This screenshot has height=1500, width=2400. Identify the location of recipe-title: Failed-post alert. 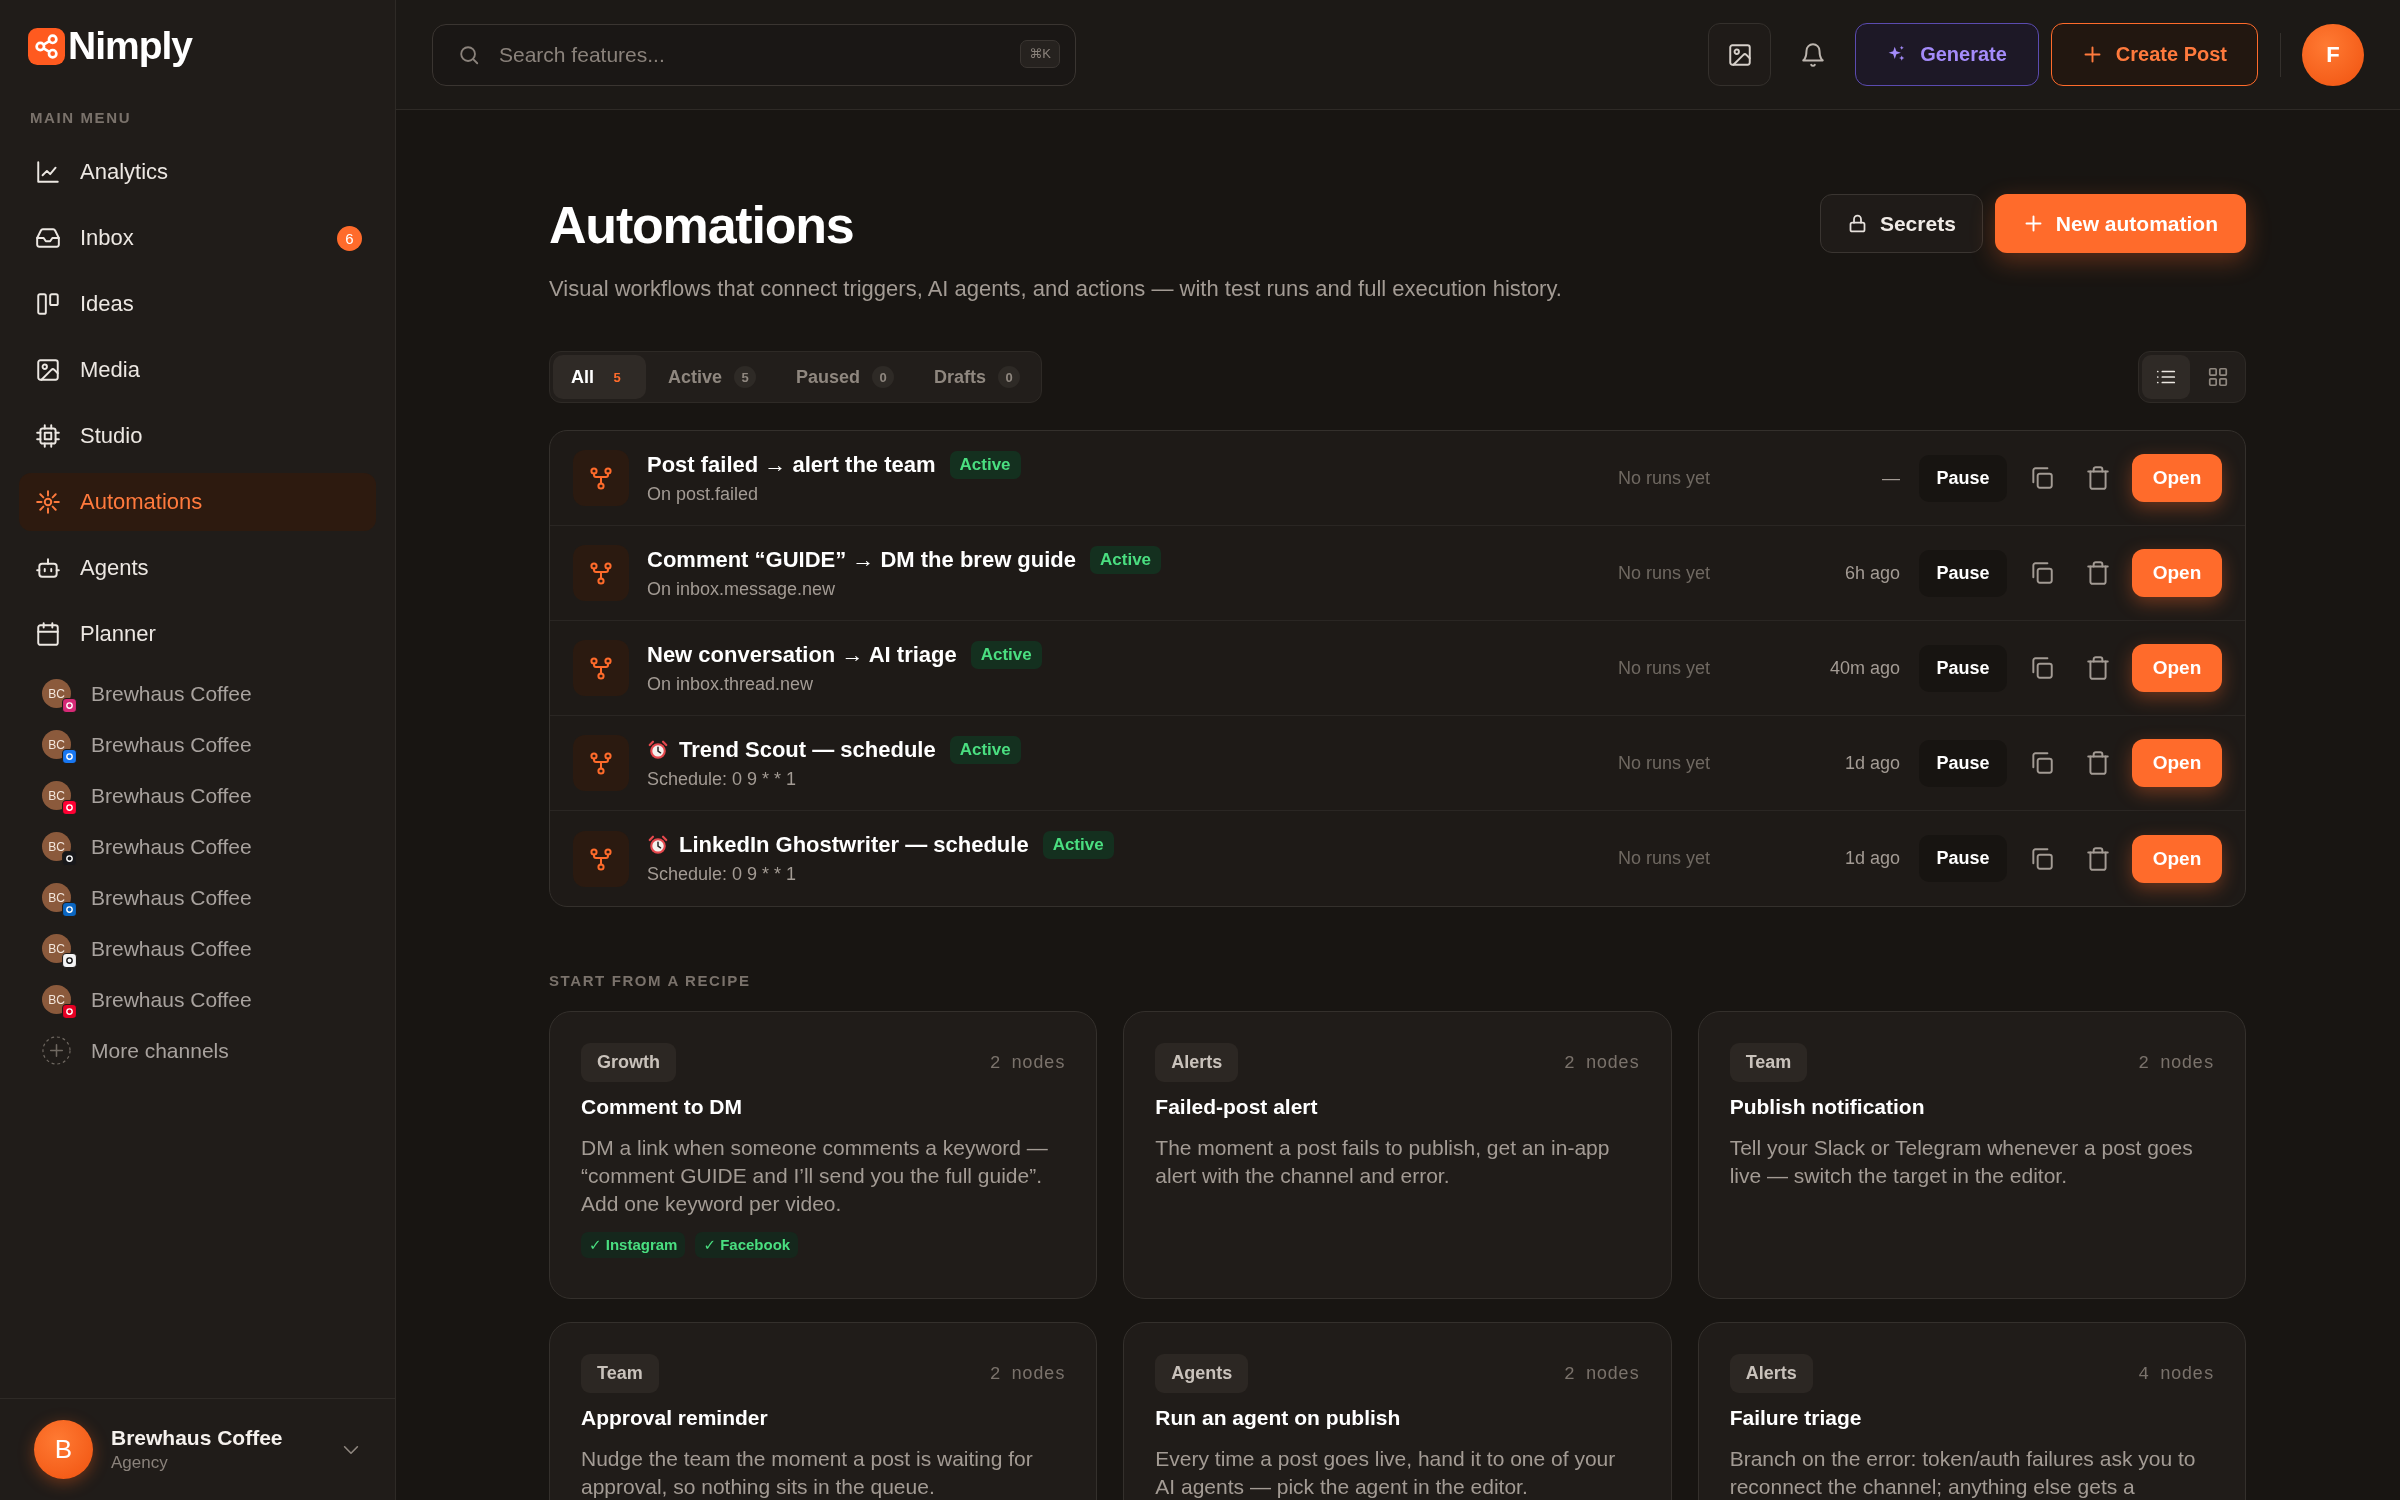
(1236, 1107).